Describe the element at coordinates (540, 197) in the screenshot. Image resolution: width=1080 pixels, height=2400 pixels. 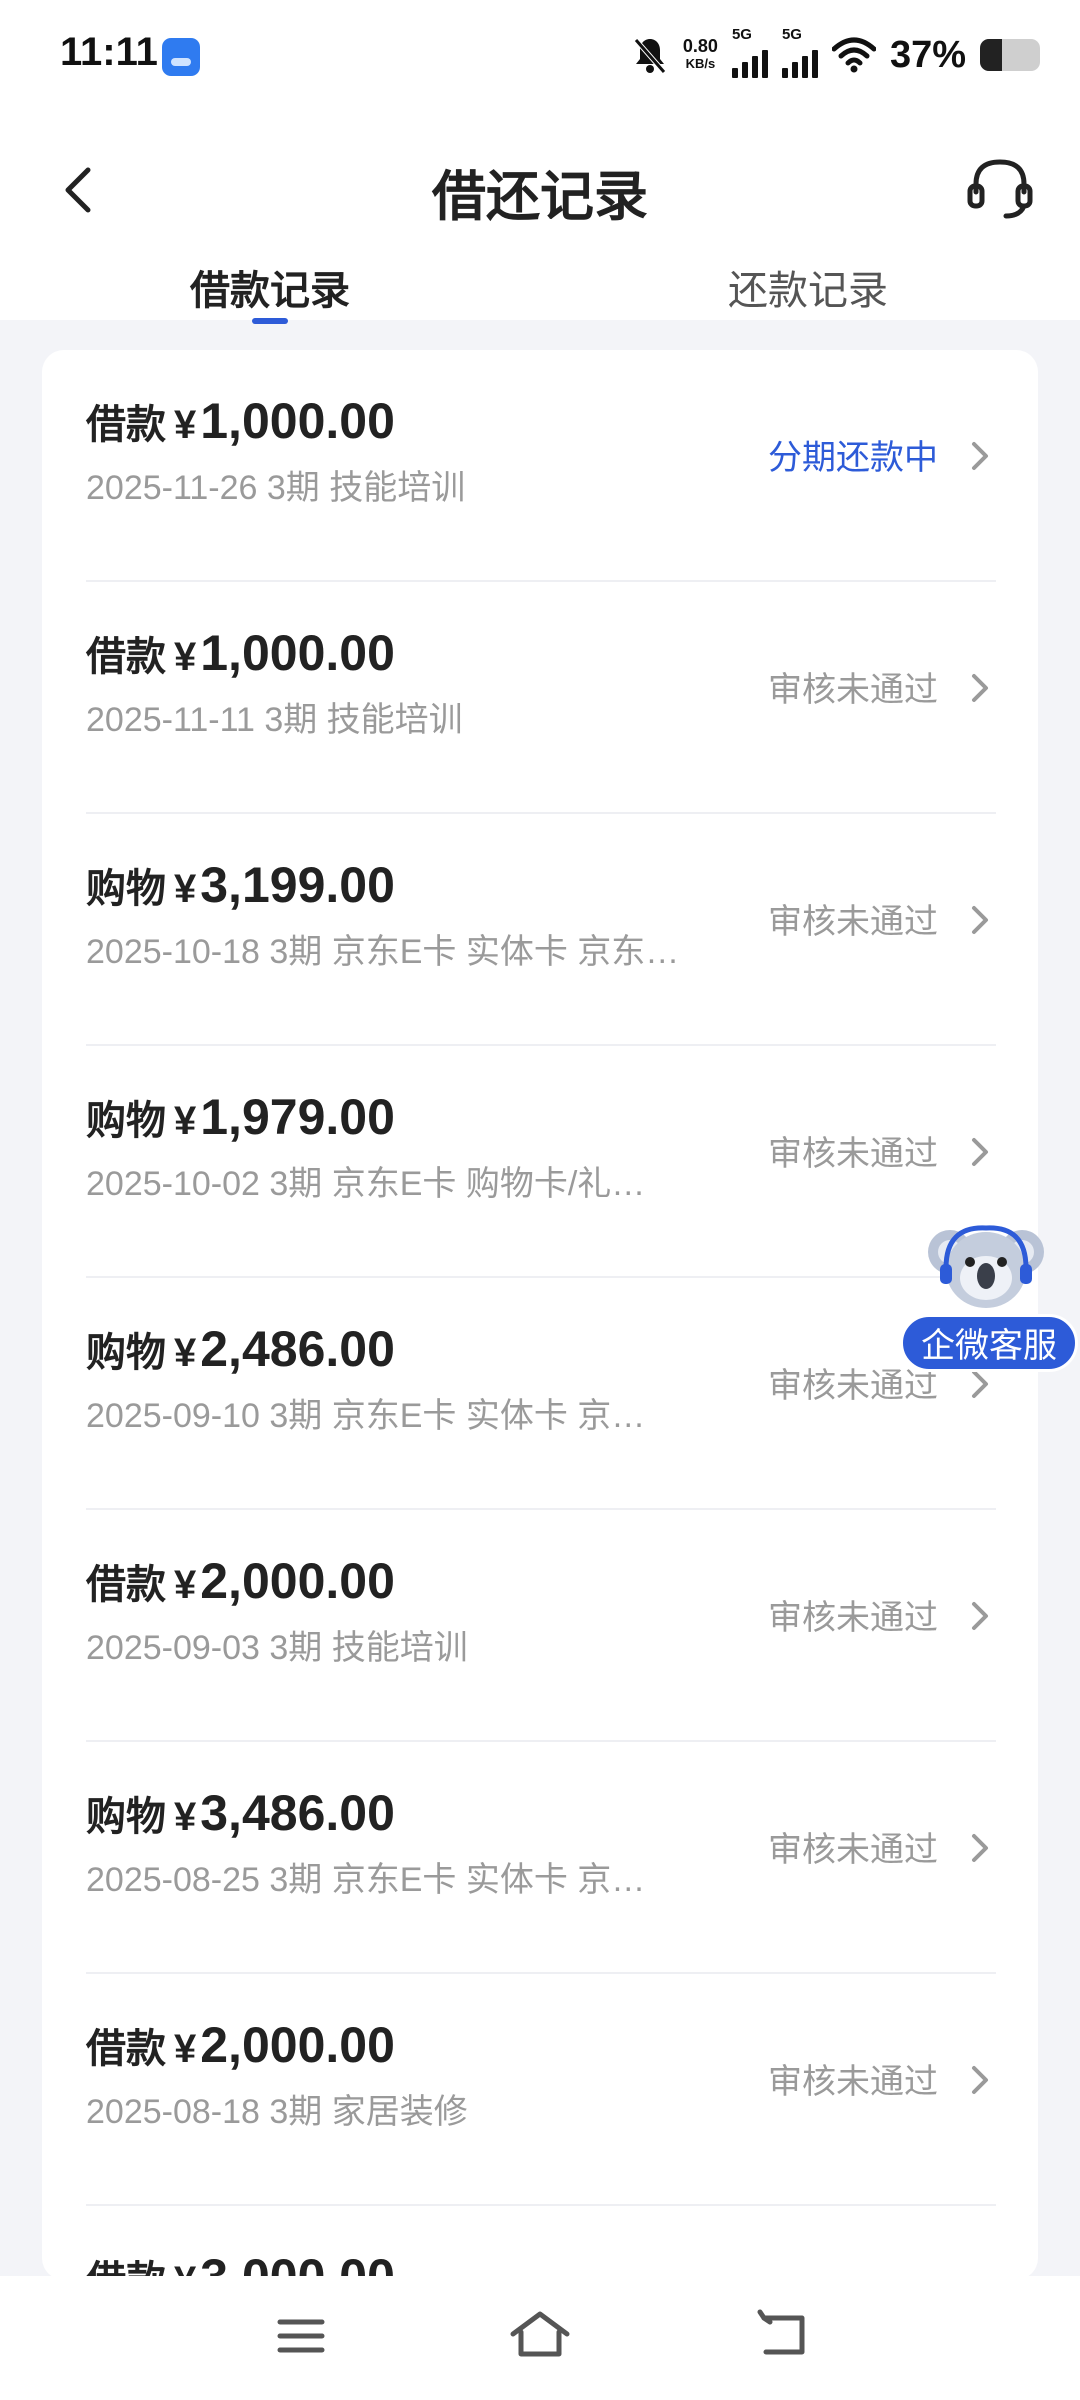
I see `page-title: 借还记录` at that location.